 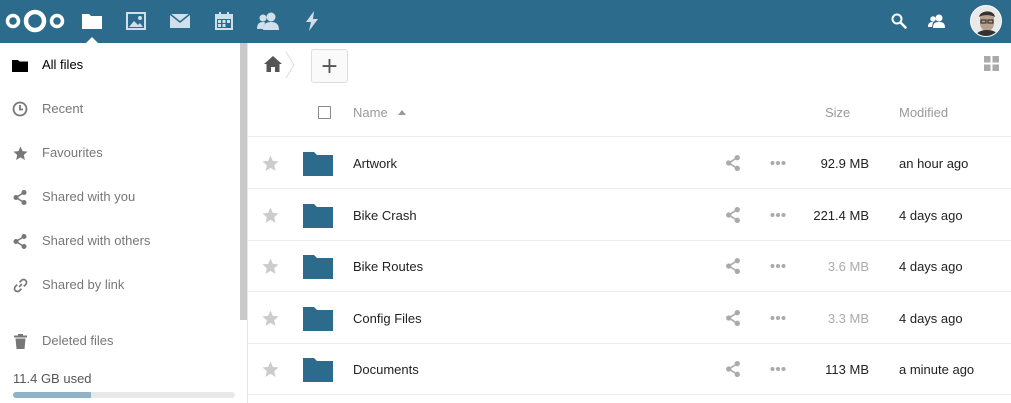 I want to click on sidebar-item-deleted-files: Deleted files, so click(x=120, y=341).